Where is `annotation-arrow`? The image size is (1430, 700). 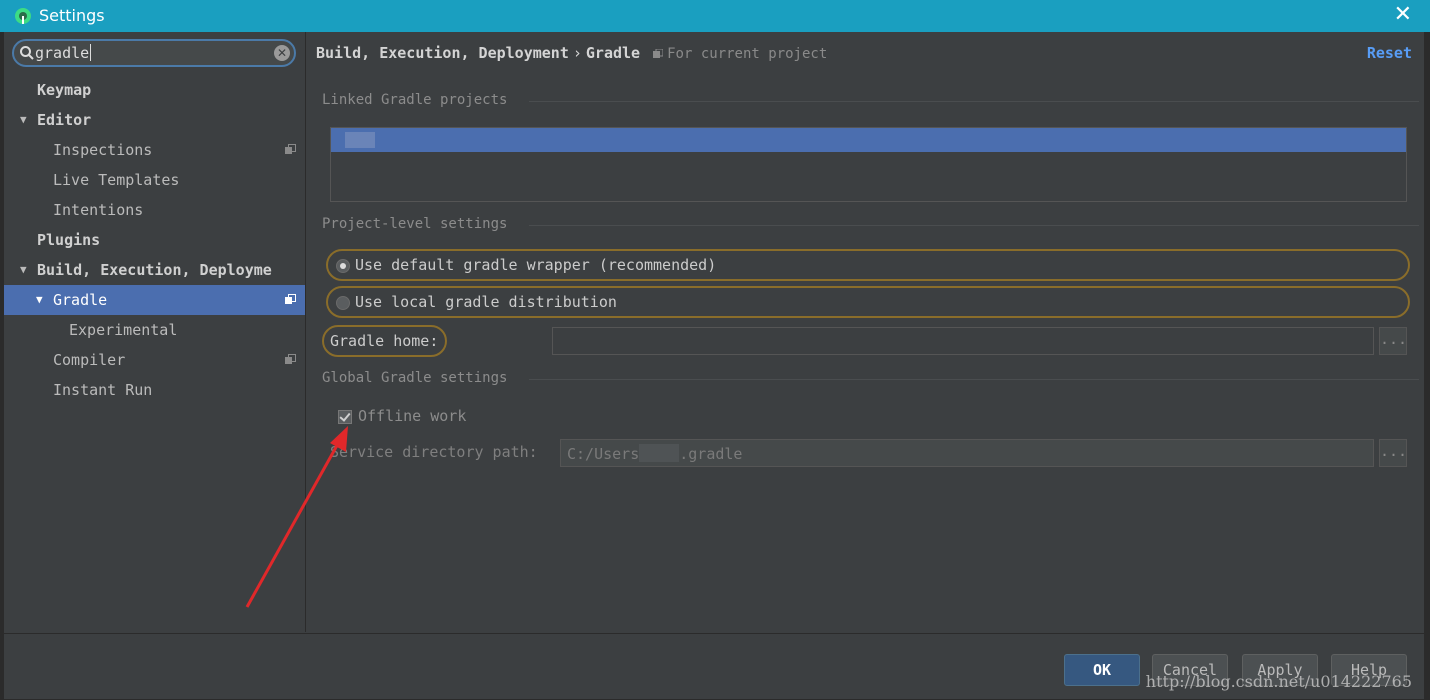
annotation-arrow is located at coordinates (296, 517).